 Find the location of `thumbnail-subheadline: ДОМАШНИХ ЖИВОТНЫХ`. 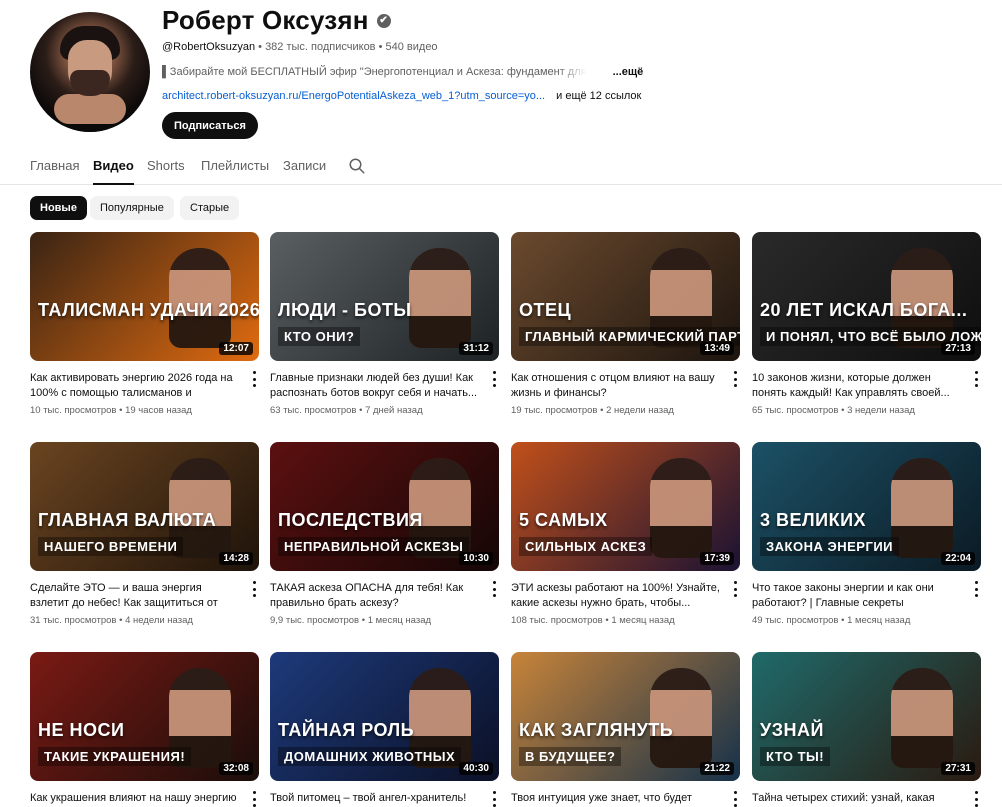

thumbnail-subheadline: ДОМАШНИХ ЖИВОТНЫХ is located at coordinates (370, 756).